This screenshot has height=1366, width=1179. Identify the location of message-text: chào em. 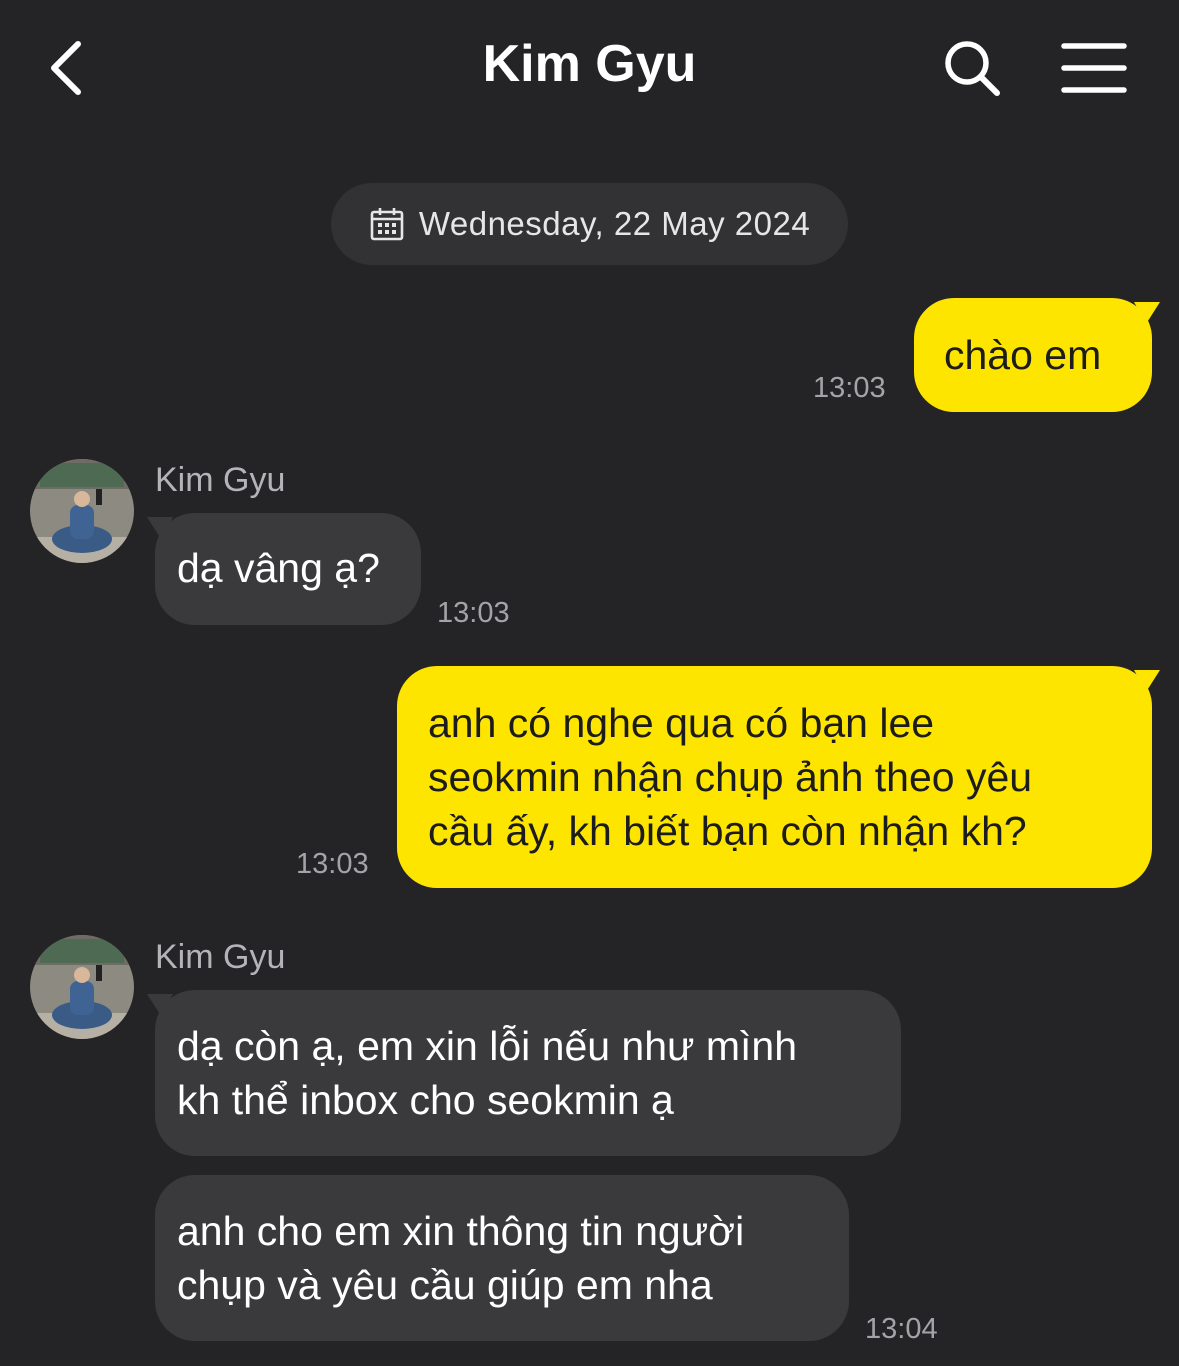
(1023, 355).